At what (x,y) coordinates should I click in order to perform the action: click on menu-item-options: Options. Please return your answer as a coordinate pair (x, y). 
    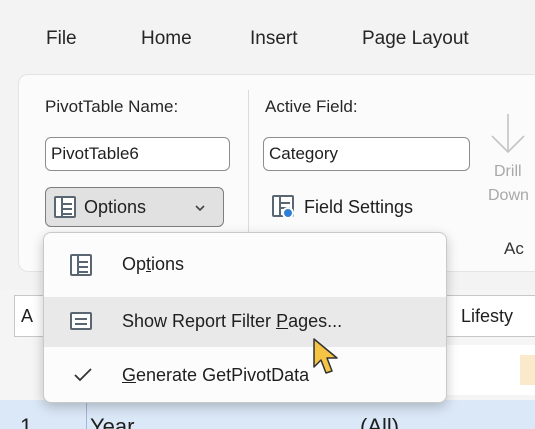
    Looking at the image, I should click on (245, 265).